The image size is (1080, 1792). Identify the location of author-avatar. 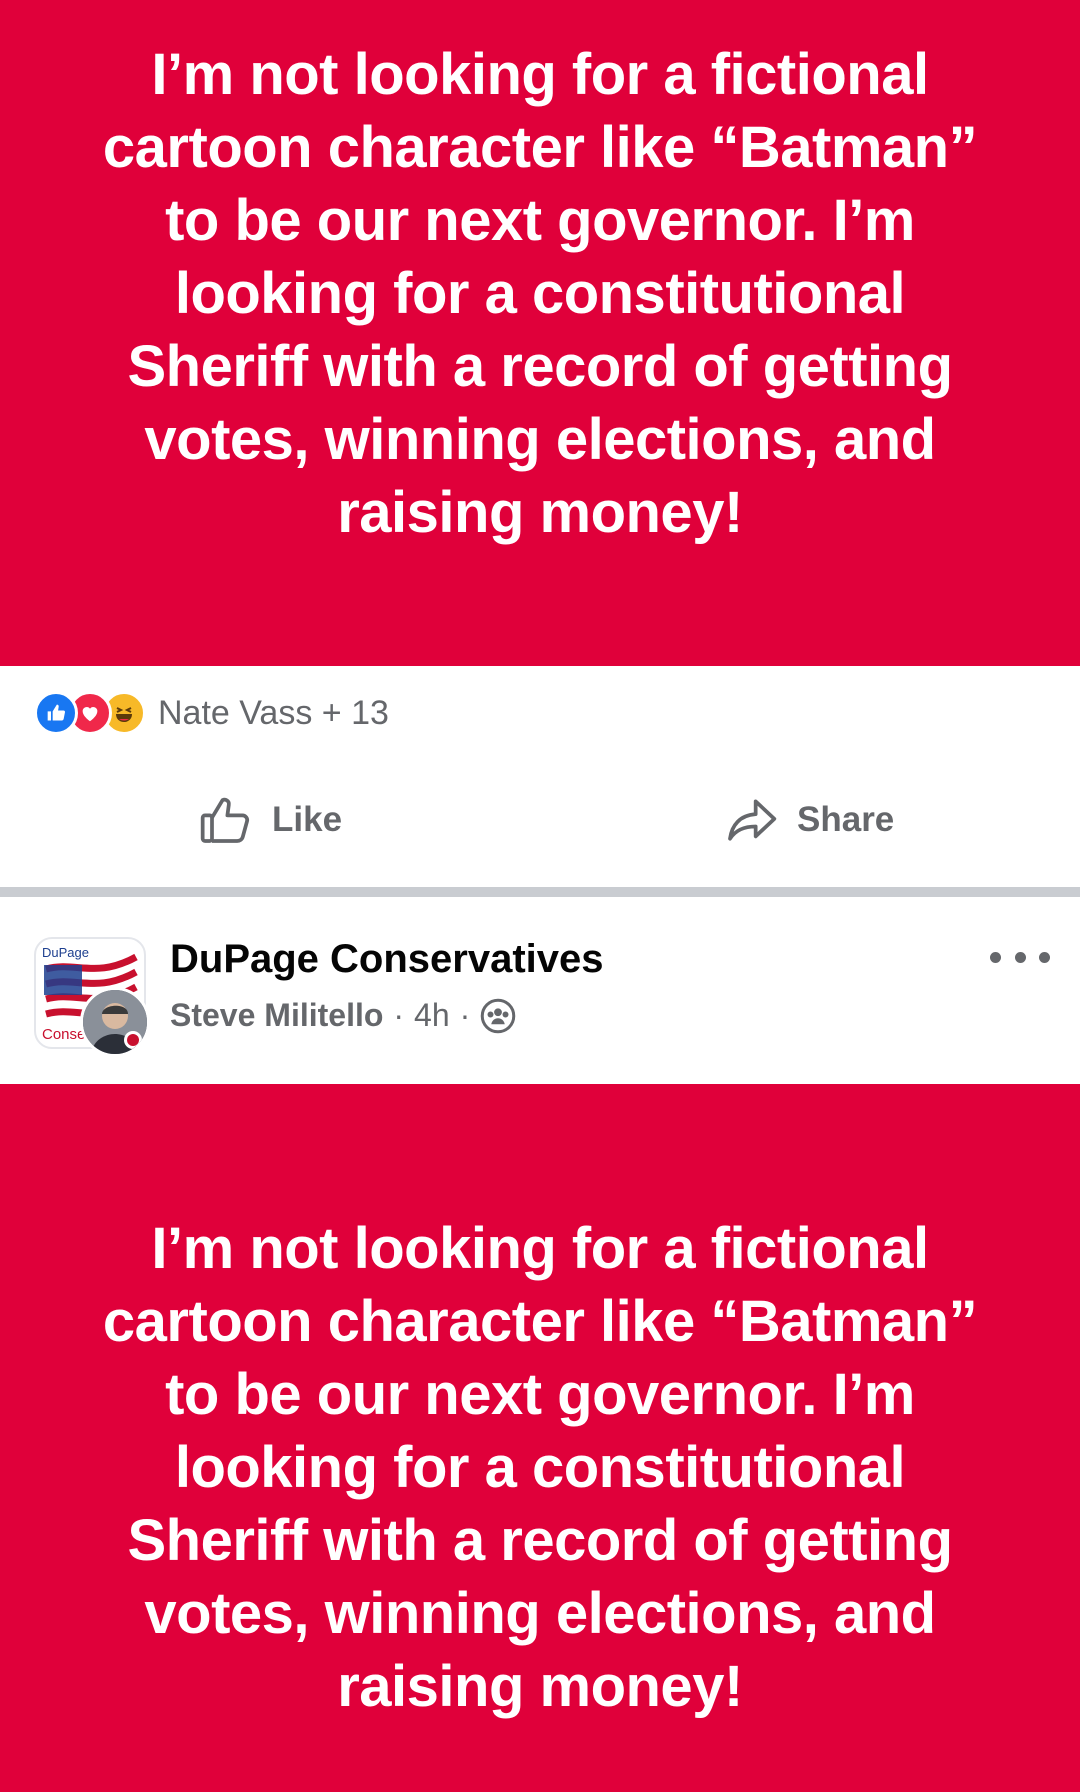
(115, 1022).